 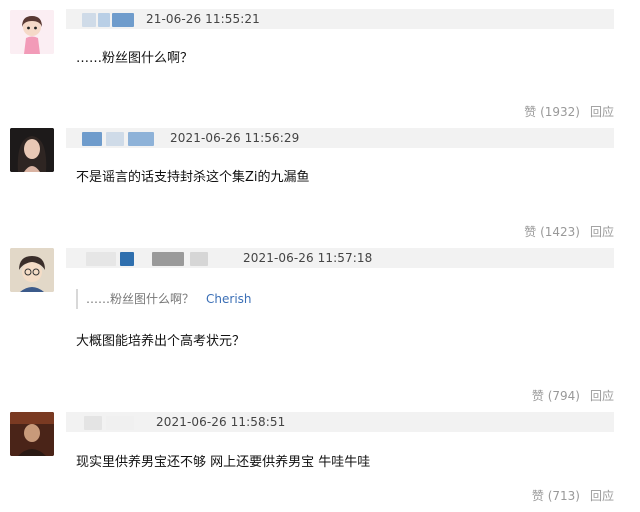 I want to click on comment-actions: 赞 (794) 回应, so click(x=573, y=395).